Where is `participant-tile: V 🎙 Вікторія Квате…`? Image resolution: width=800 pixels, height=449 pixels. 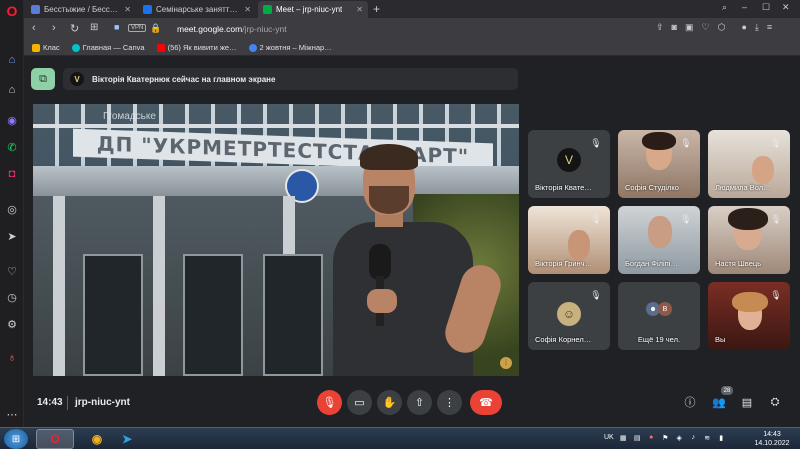
participant-tile: V 🎙 Вікторія Квате… is located at coordinates (569, 164).